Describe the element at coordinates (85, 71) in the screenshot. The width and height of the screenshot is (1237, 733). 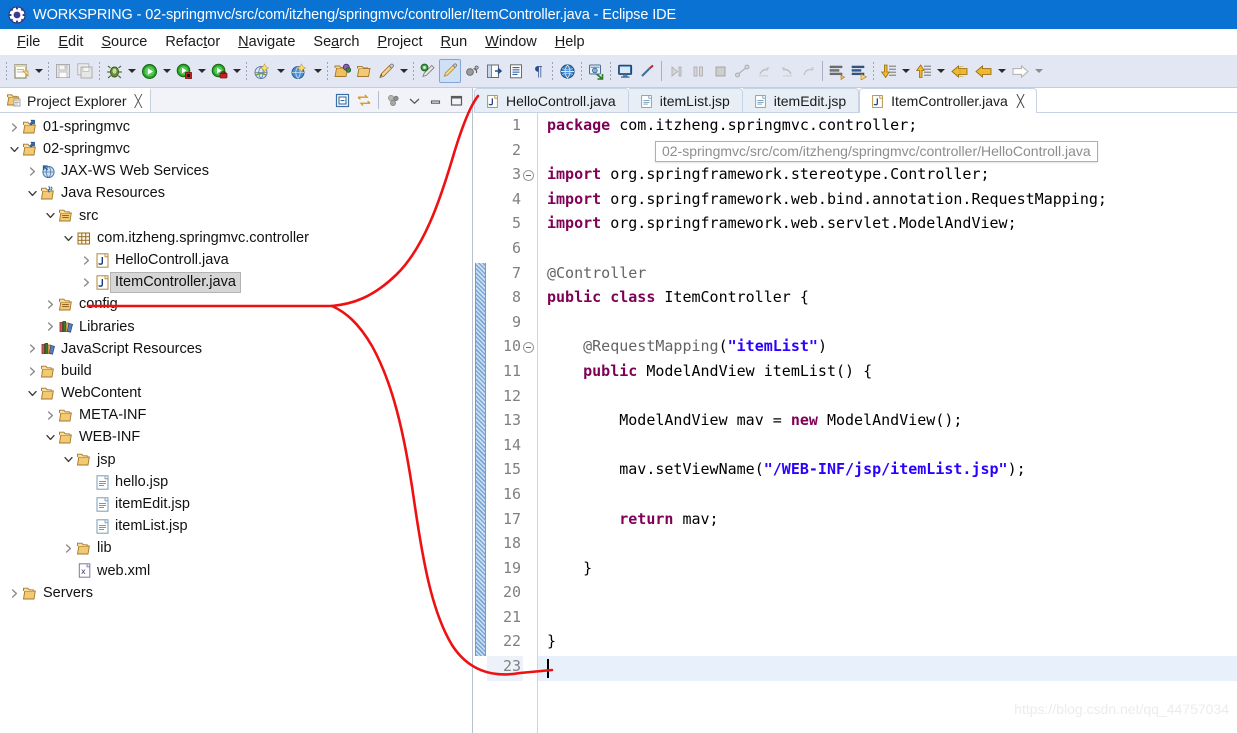
I see `save-all-icon` at that location.